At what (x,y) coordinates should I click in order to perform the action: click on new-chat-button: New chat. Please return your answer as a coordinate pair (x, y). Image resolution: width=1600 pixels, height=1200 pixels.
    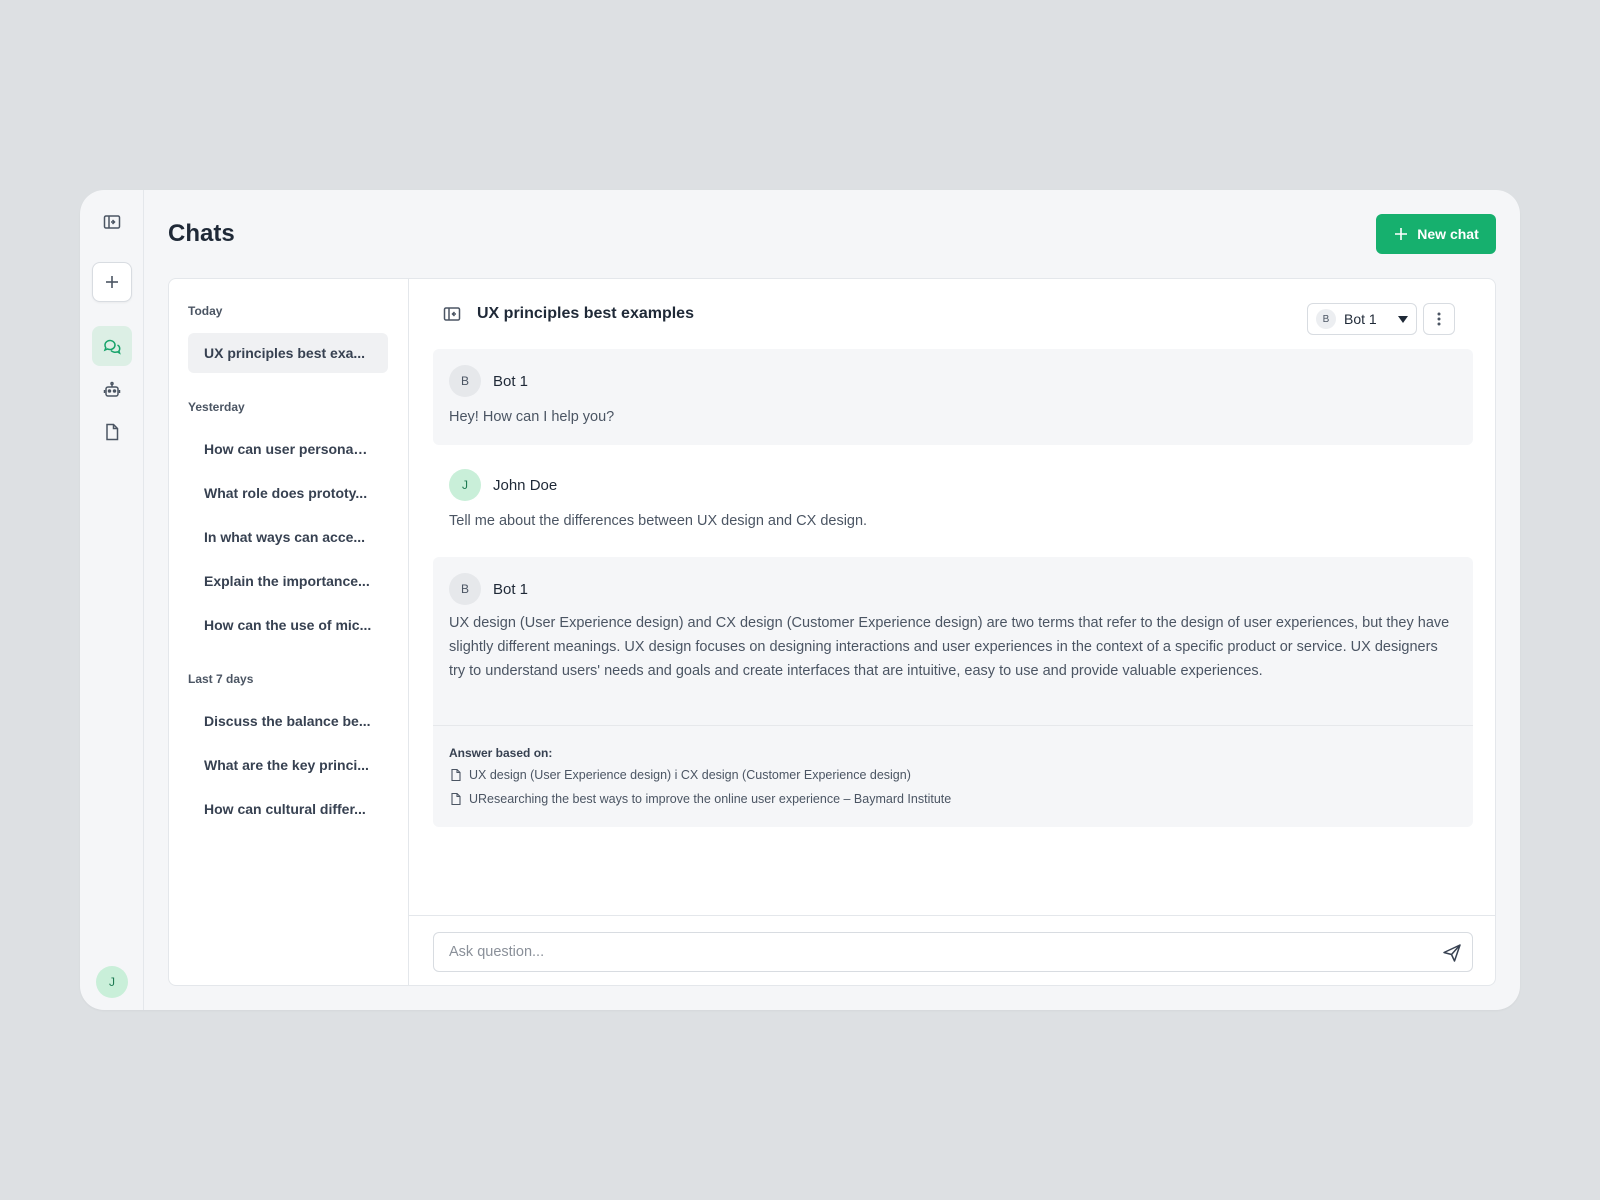
    Looking at the image, I should click on (1436, 234).